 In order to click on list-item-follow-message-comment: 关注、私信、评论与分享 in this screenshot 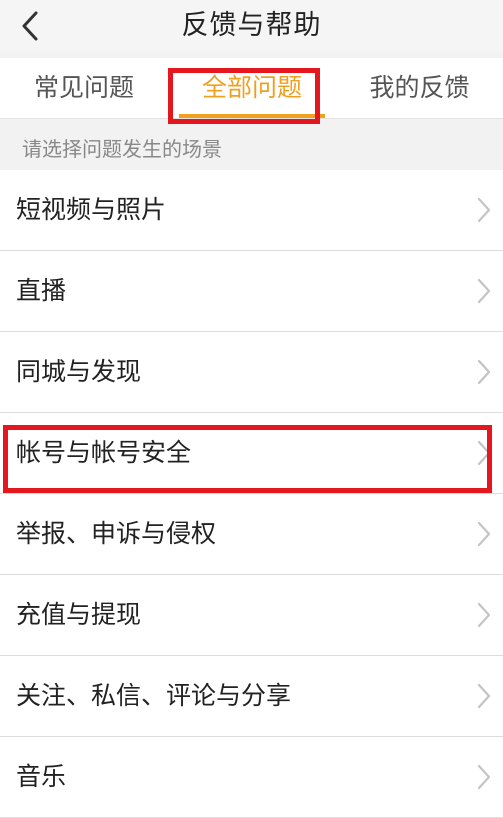, I will do `click(251, 696)`.